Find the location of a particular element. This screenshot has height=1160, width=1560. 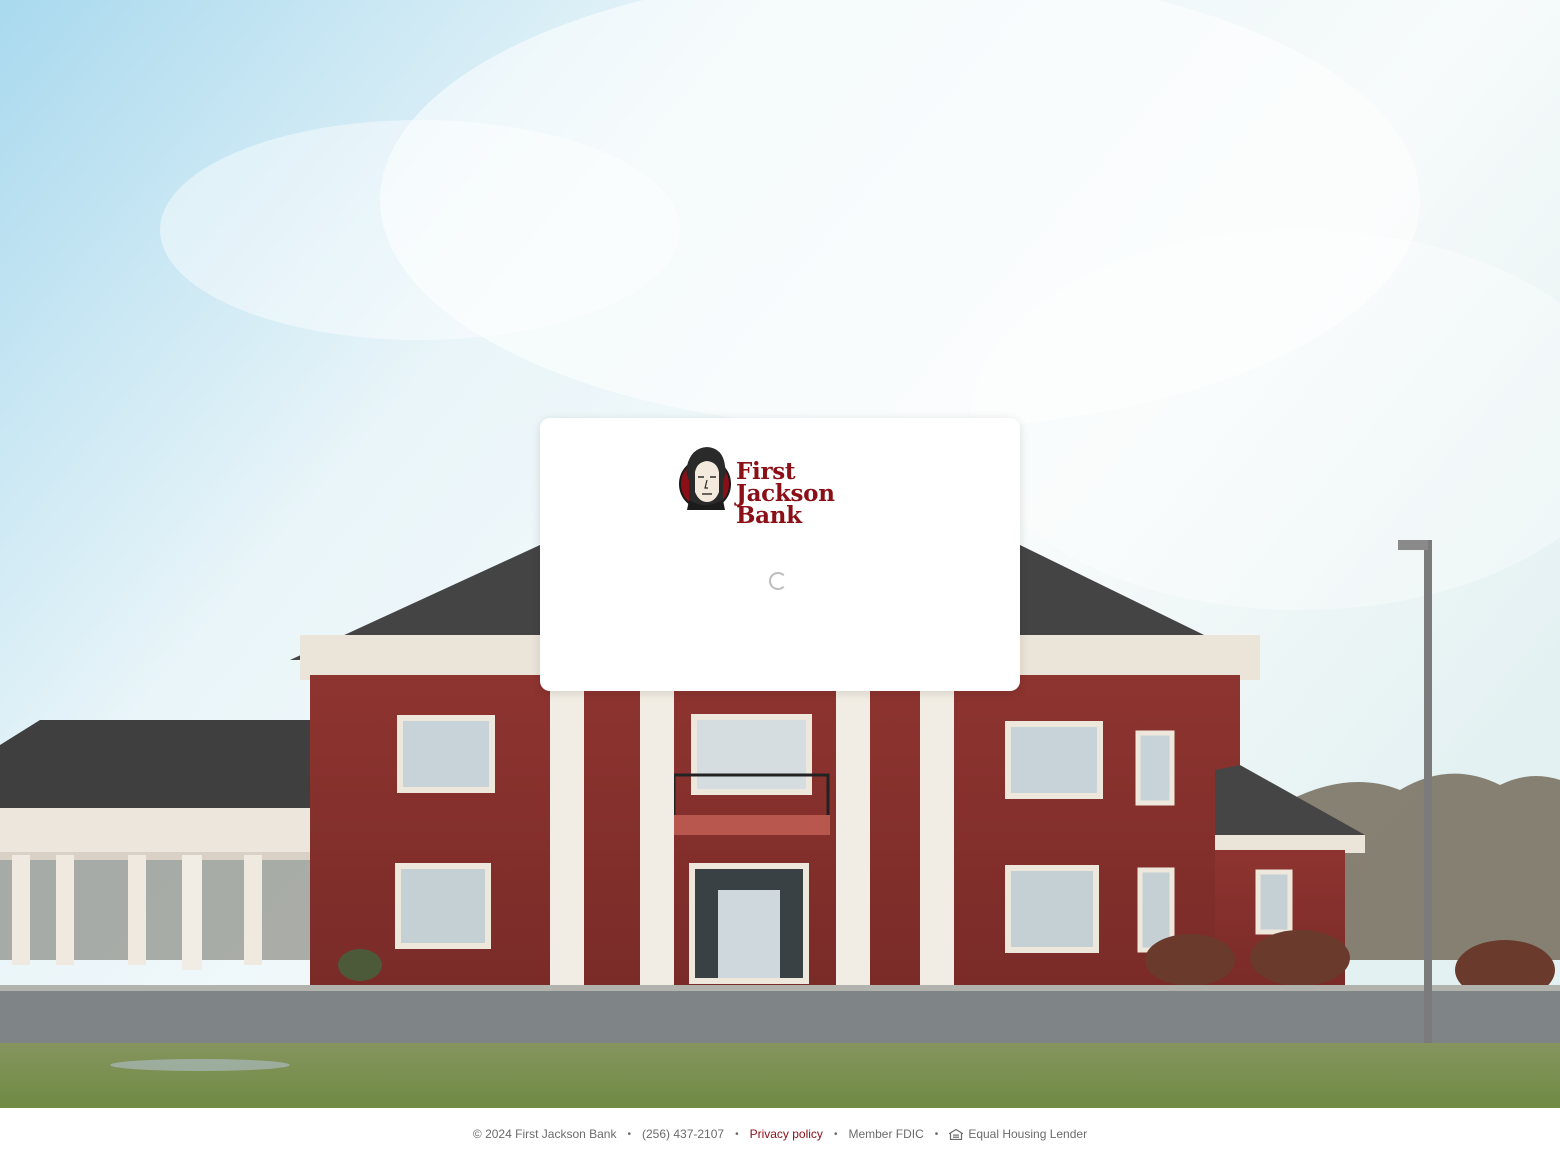

bank-name-line1: First Jackson is located at coordinates (785, 482).